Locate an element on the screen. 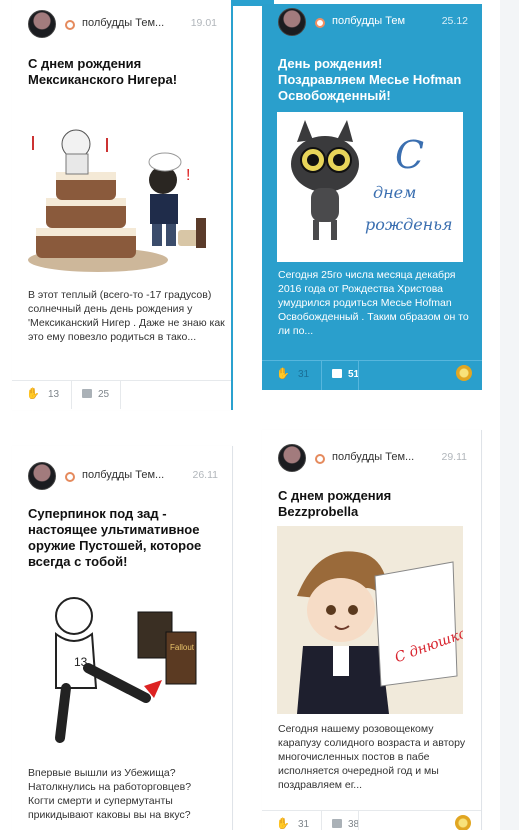 This screenshot has width=519, height=830. svg-text: рожденья is located at coordinates (409, 224).